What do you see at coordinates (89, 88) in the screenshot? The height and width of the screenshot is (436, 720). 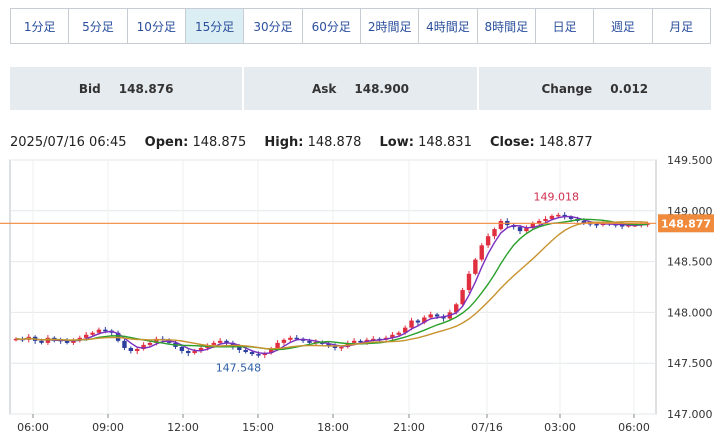 I see `bid-label: Bid` at bounding box center [89, 88].